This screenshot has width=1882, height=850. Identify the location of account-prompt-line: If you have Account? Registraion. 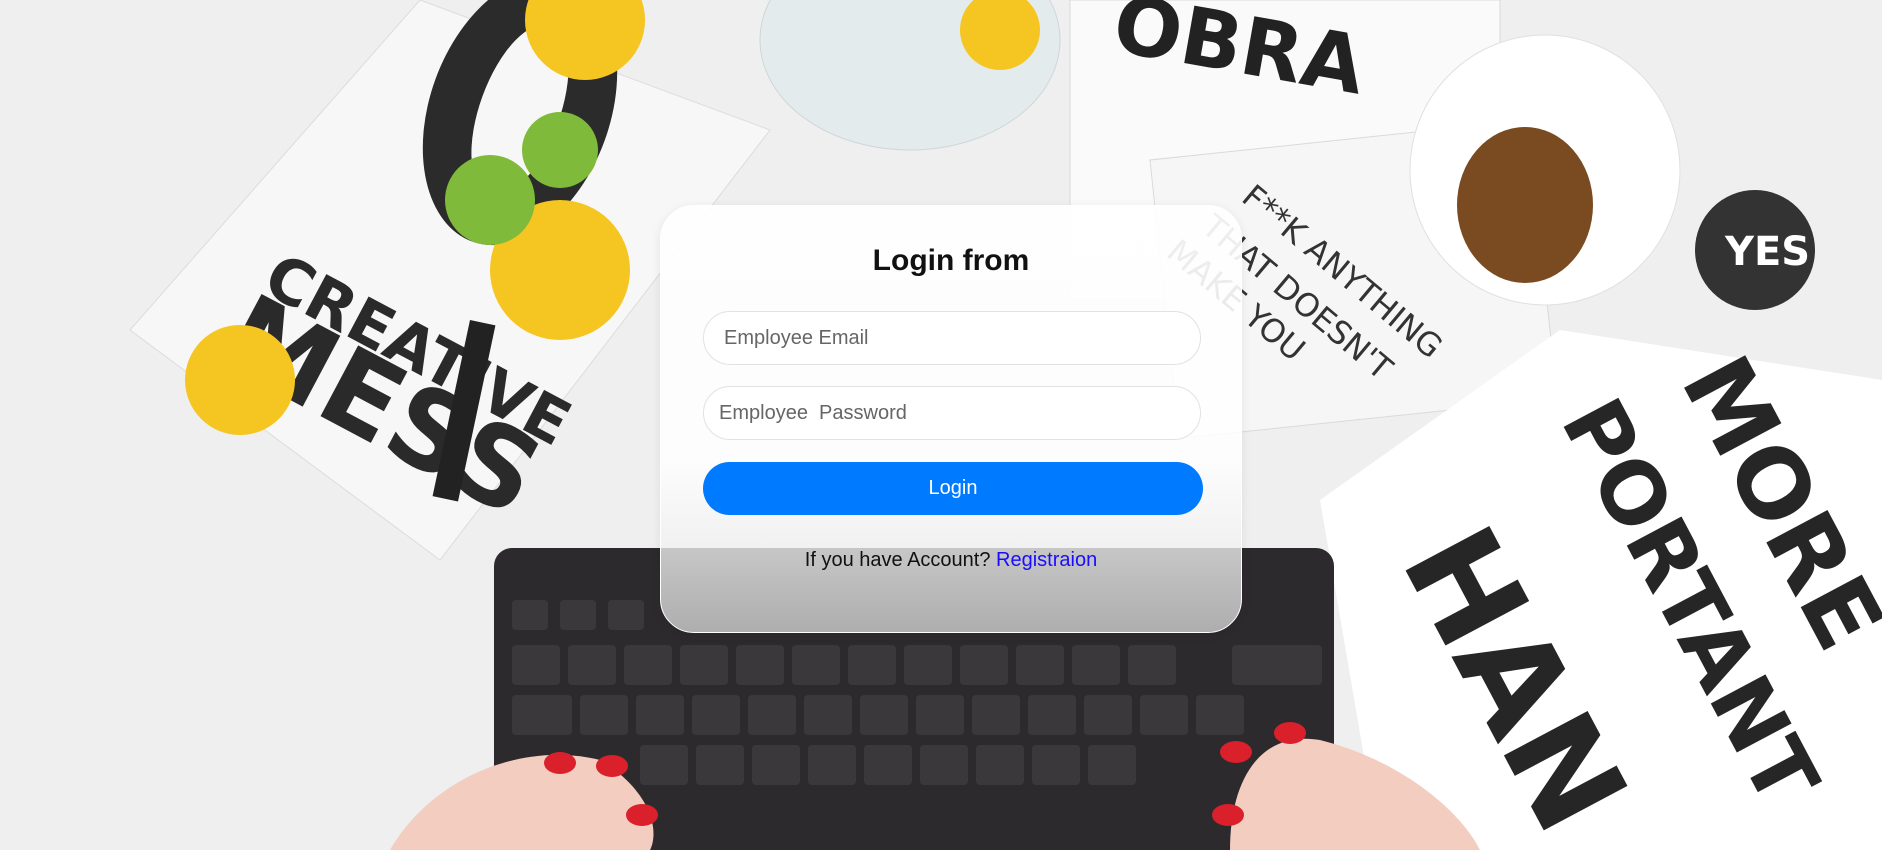
(951, 560).